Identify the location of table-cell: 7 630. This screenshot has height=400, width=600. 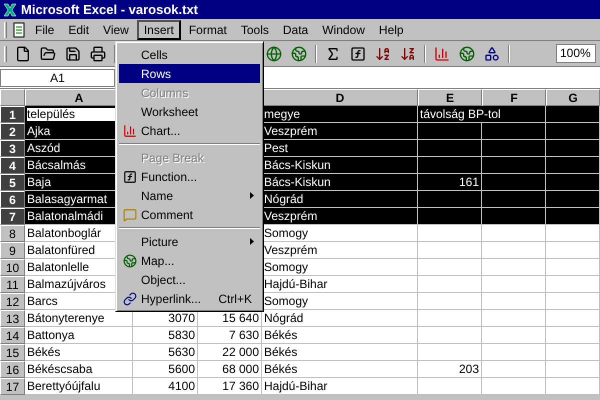
(230, 335).